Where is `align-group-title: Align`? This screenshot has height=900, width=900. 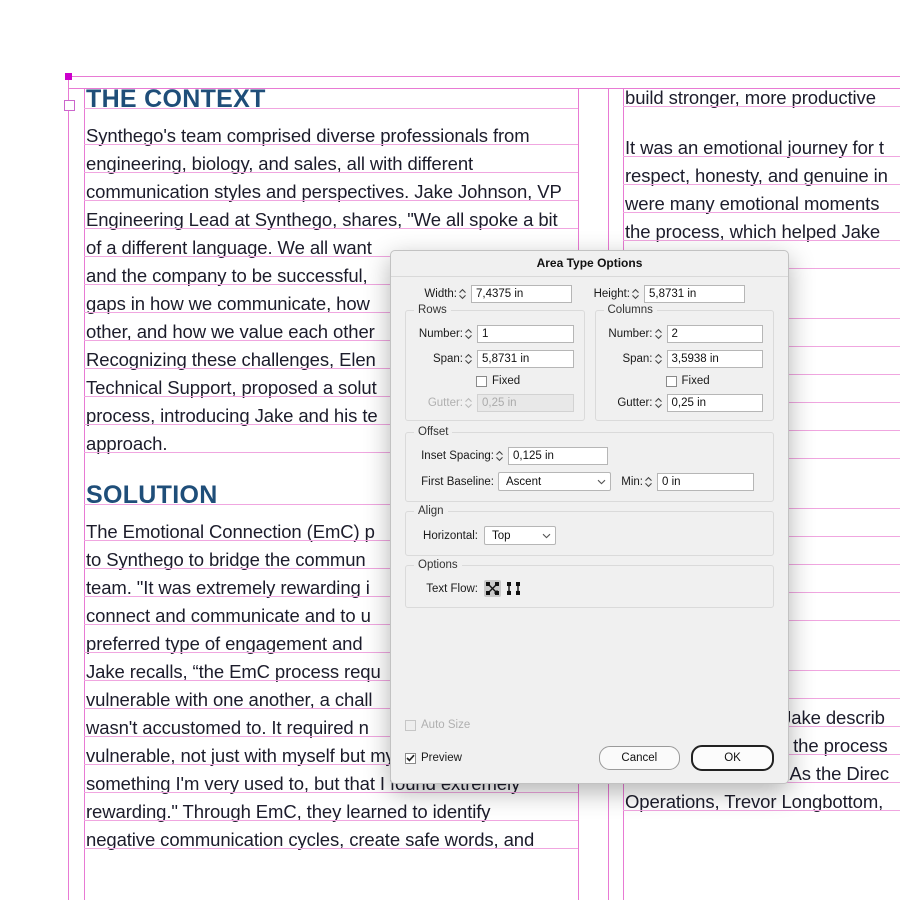 align-group-title: Align is located at coordinates (431, 511).